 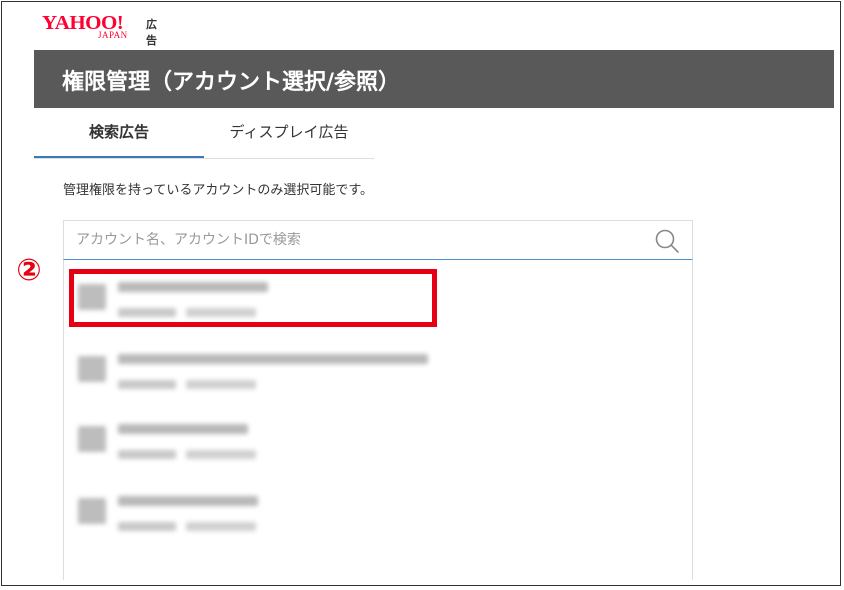 I want to click on account-search-input, so click(x=366, y=240).